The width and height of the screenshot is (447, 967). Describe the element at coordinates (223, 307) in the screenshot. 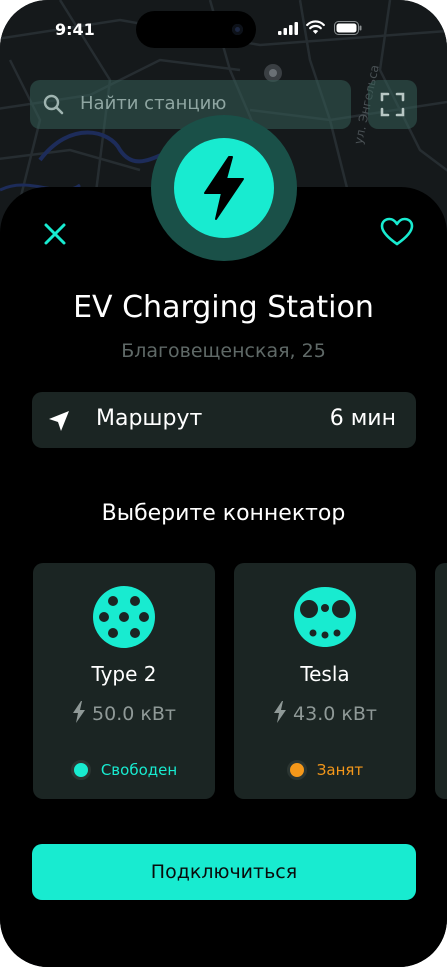

I see `station-name: EV Charging Station` at that location.